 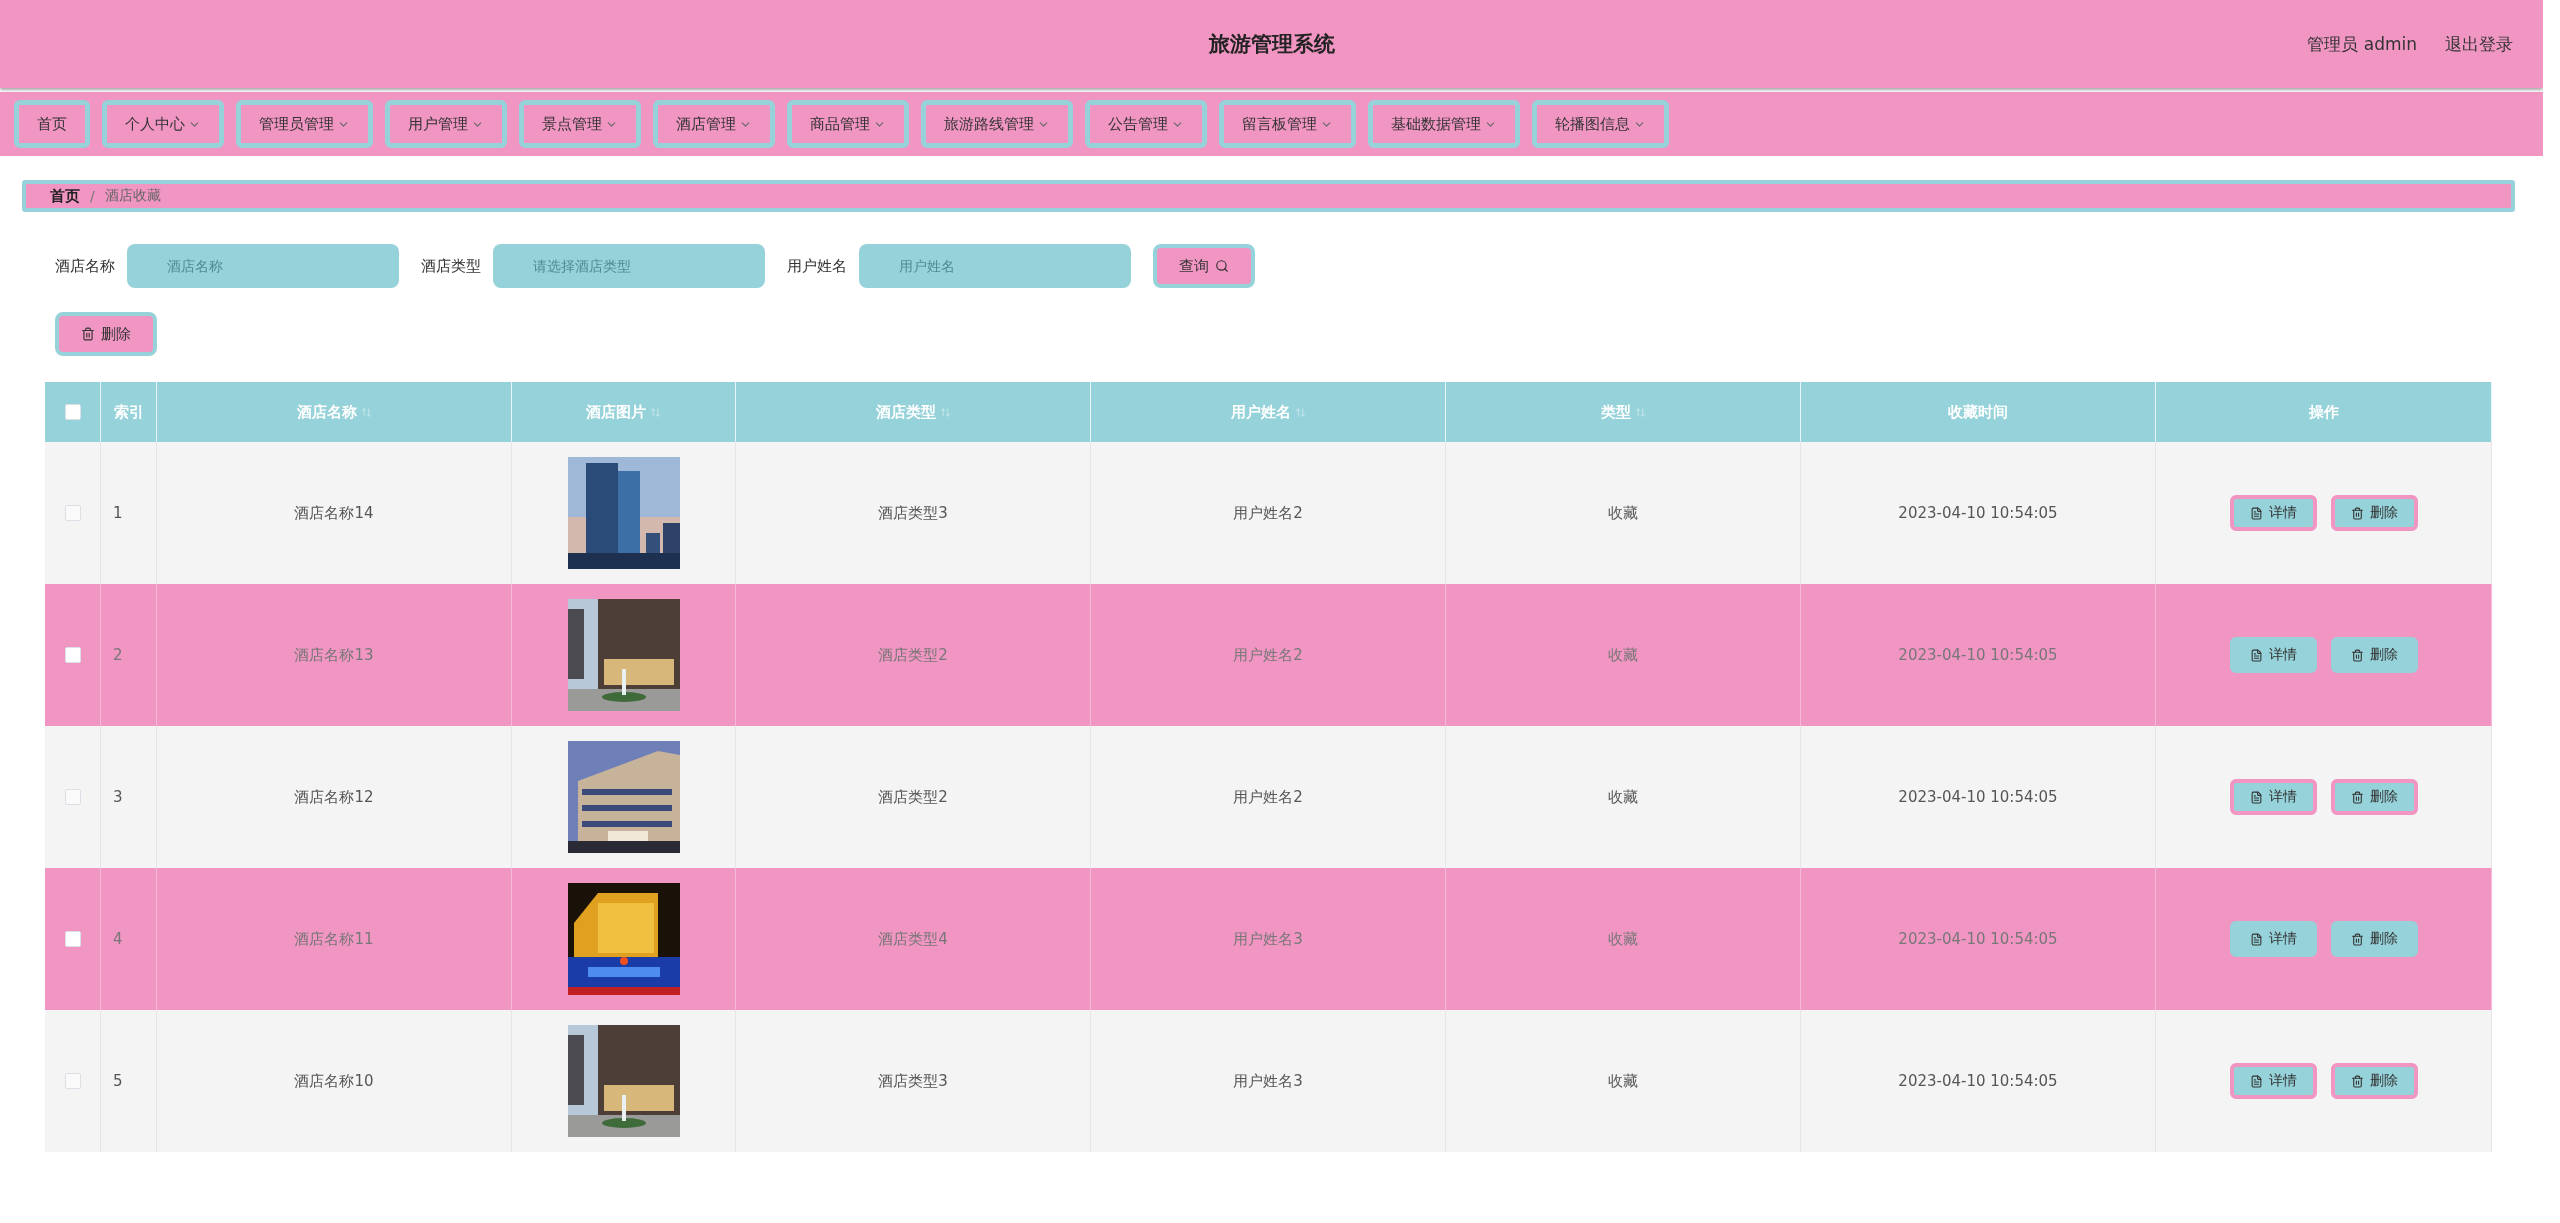 What do you see at coordinates (905, 412) in the screenshot?
I see `column-header: 酒店类型` at bounding box center [905, 412].